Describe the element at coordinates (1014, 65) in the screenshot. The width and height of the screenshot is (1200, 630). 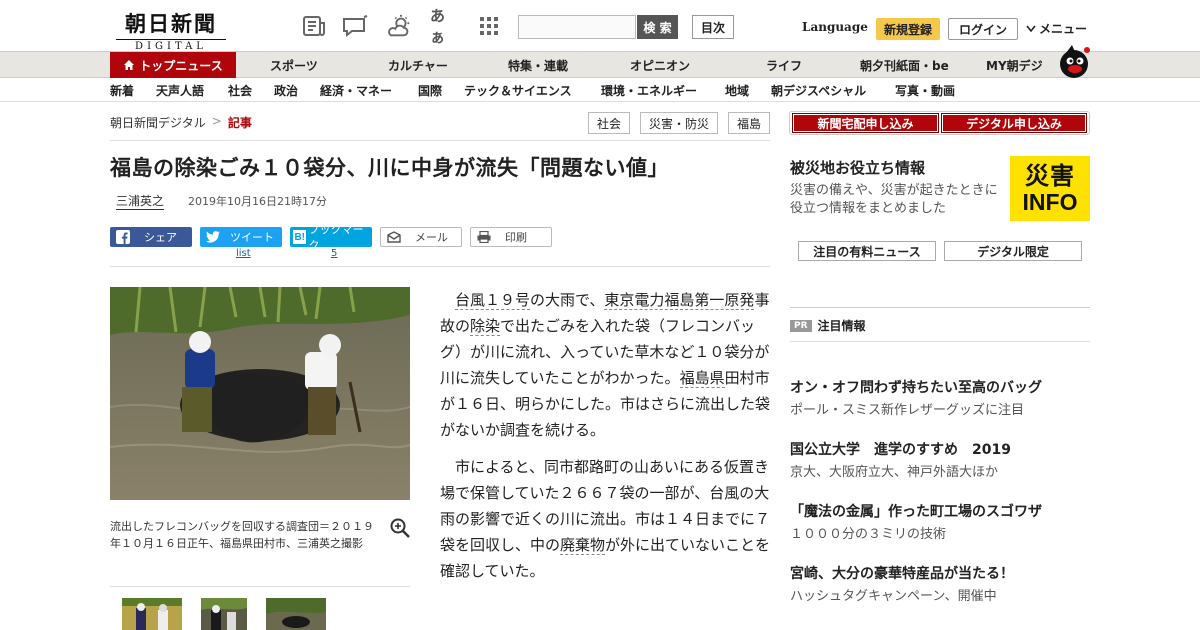
I see `nav-item-my-asadigi: MY朝デジ` at that location.